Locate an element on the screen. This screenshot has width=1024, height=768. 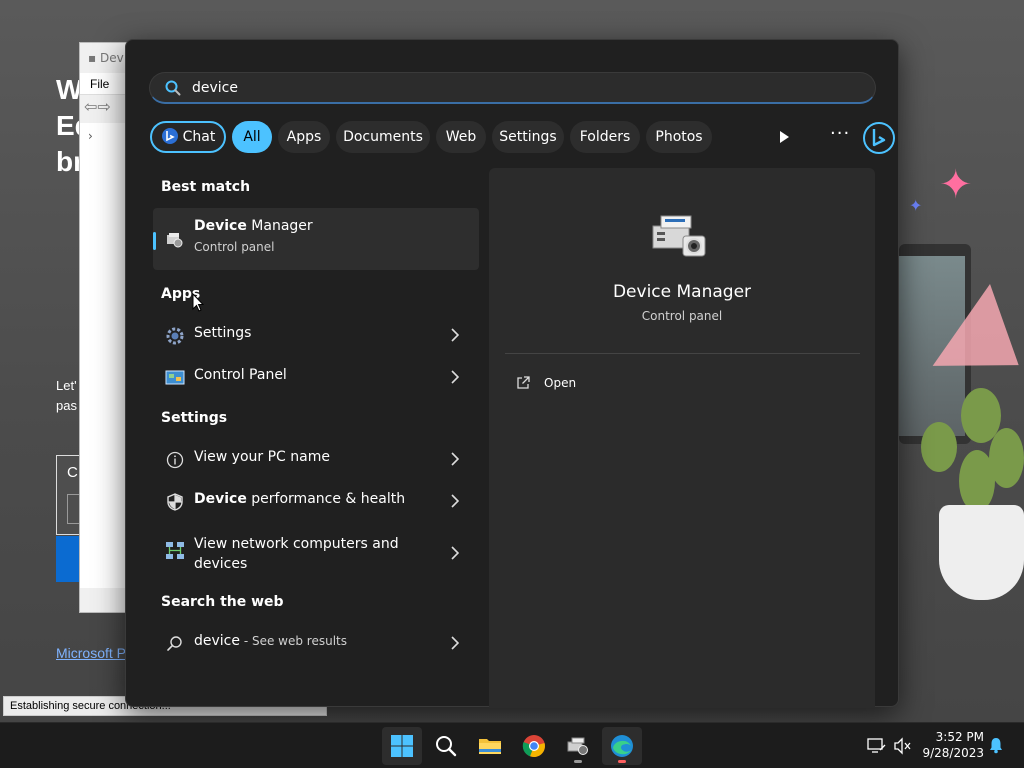
best-match-device-manager: Device Manager Control panel is located at coordinates (316, 239).